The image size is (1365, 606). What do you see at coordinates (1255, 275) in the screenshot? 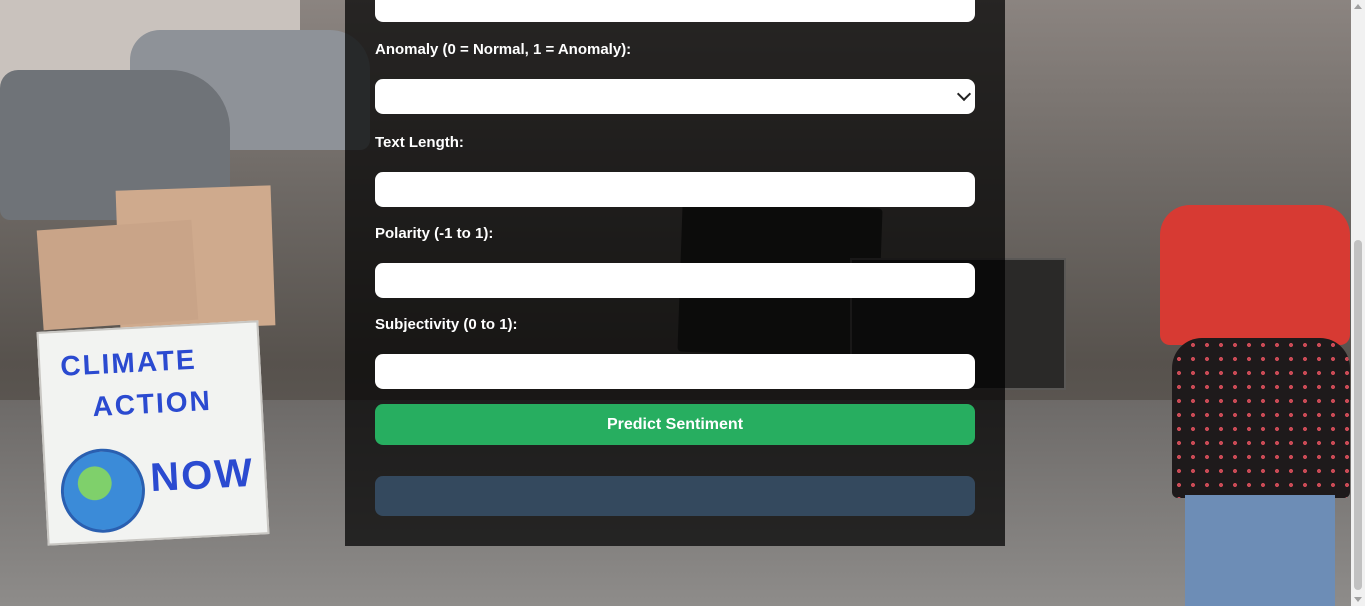
I see `red-sweater` at bounding box center [1255, 275].